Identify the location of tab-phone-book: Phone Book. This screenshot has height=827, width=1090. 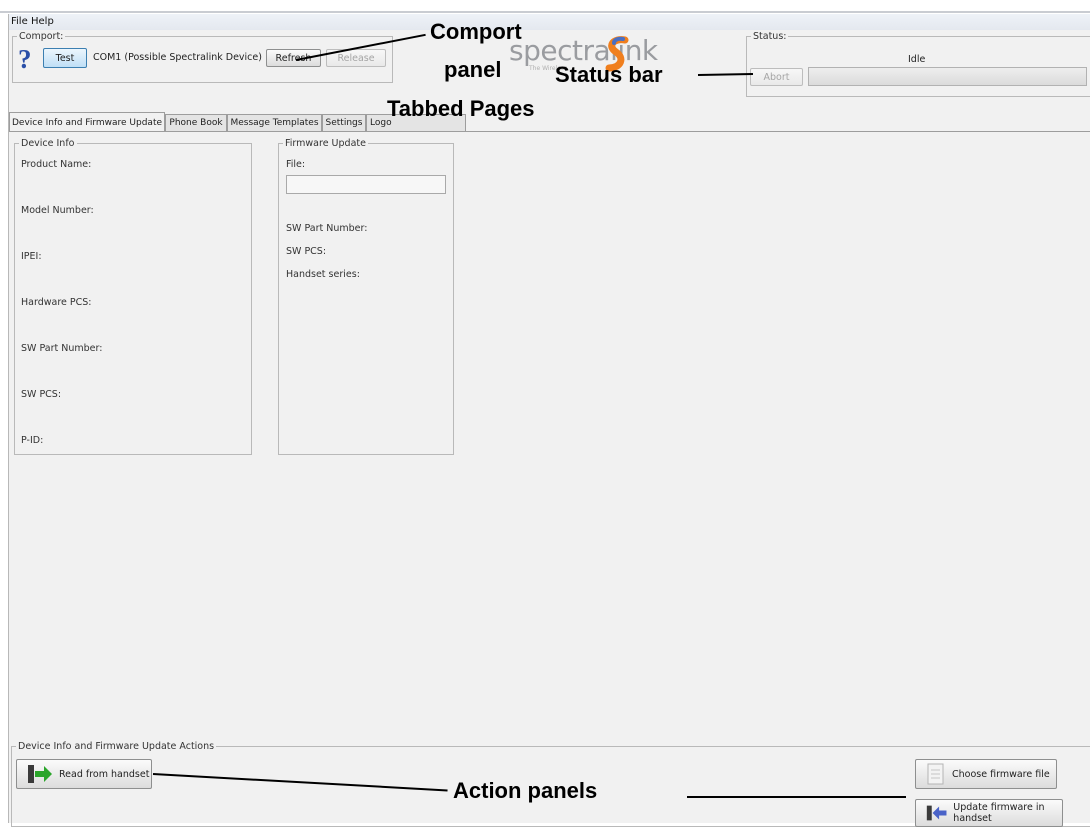
(196, 122).